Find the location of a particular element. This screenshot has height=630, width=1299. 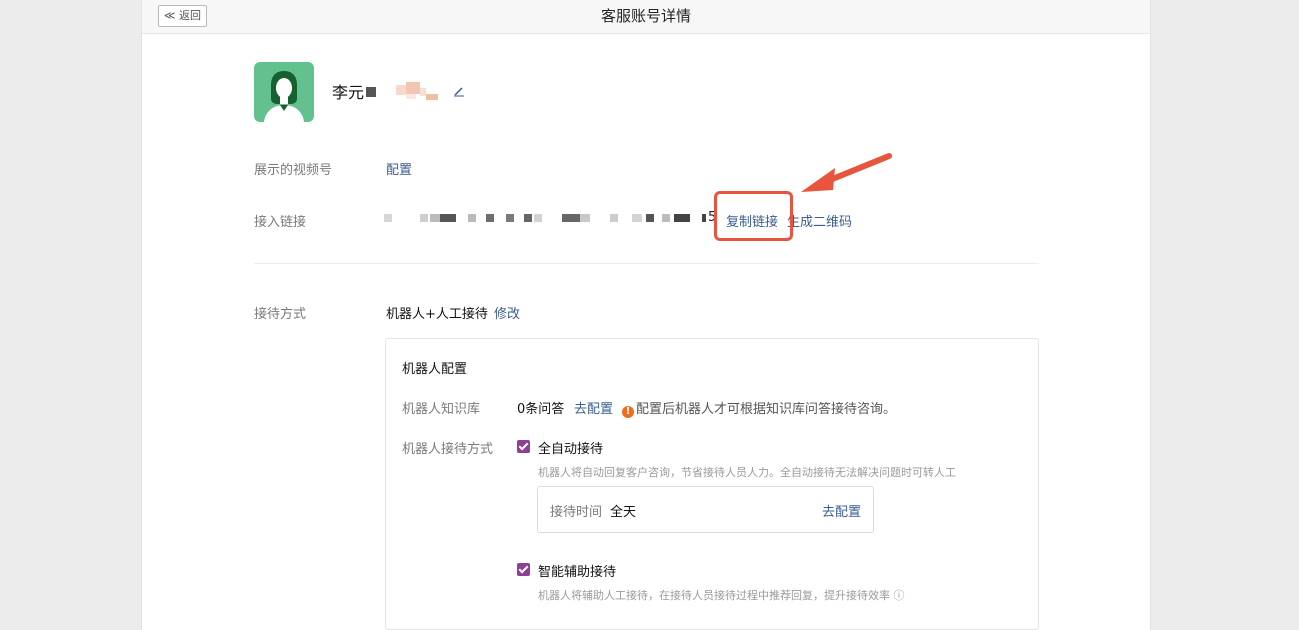

reception-time-label: 接待时间 is located at coordinates (576, 512).